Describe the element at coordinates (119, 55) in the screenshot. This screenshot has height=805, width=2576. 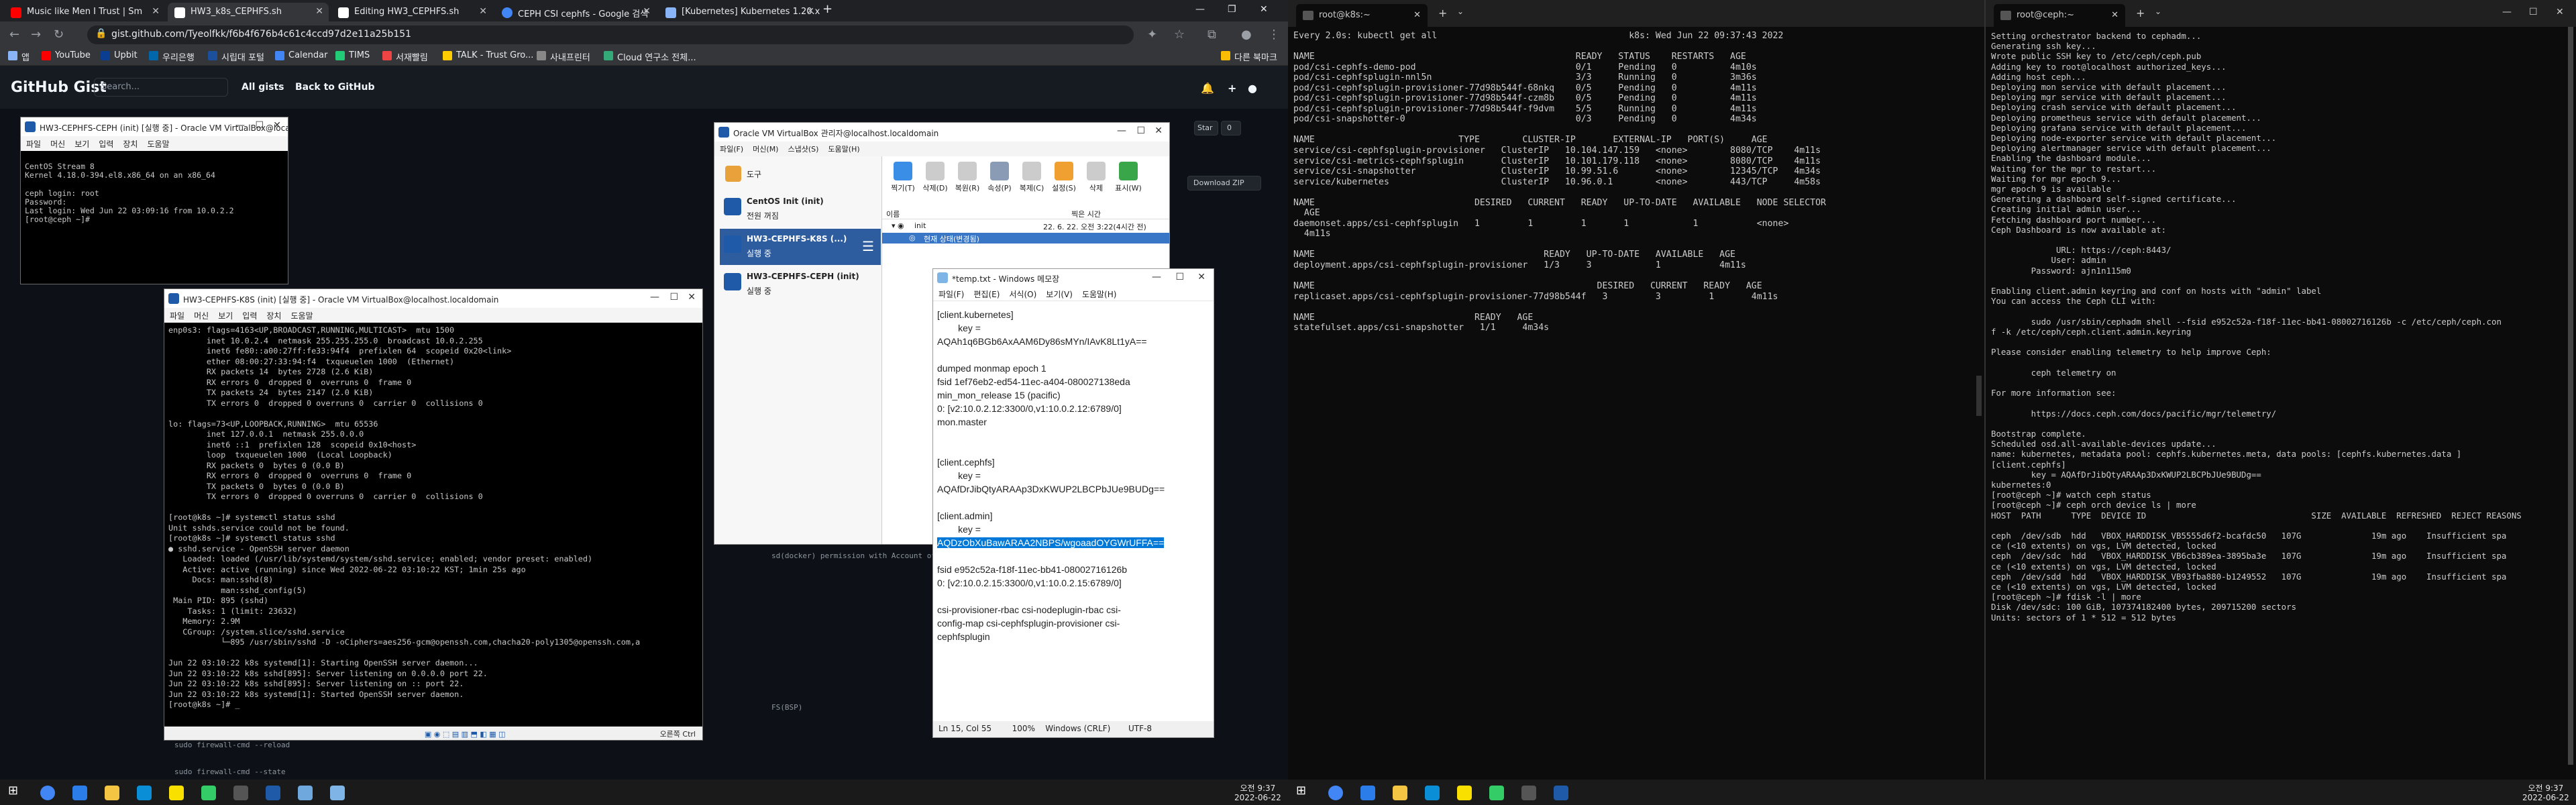
I see `bookmark-upbit: Upbit` at that location.